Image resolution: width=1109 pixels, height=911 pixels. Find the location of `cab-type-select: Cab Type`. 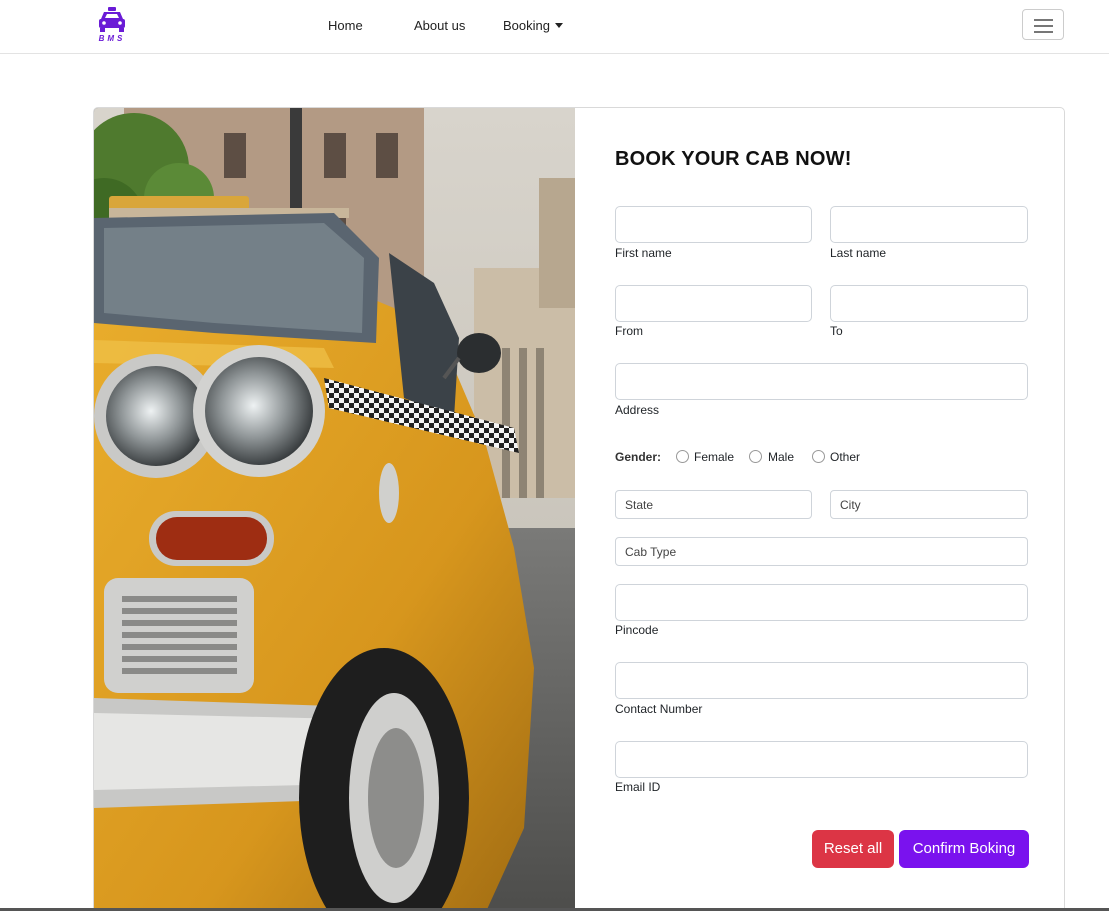

cab-type-select: Cab Type is located at coordinates (821, 551).